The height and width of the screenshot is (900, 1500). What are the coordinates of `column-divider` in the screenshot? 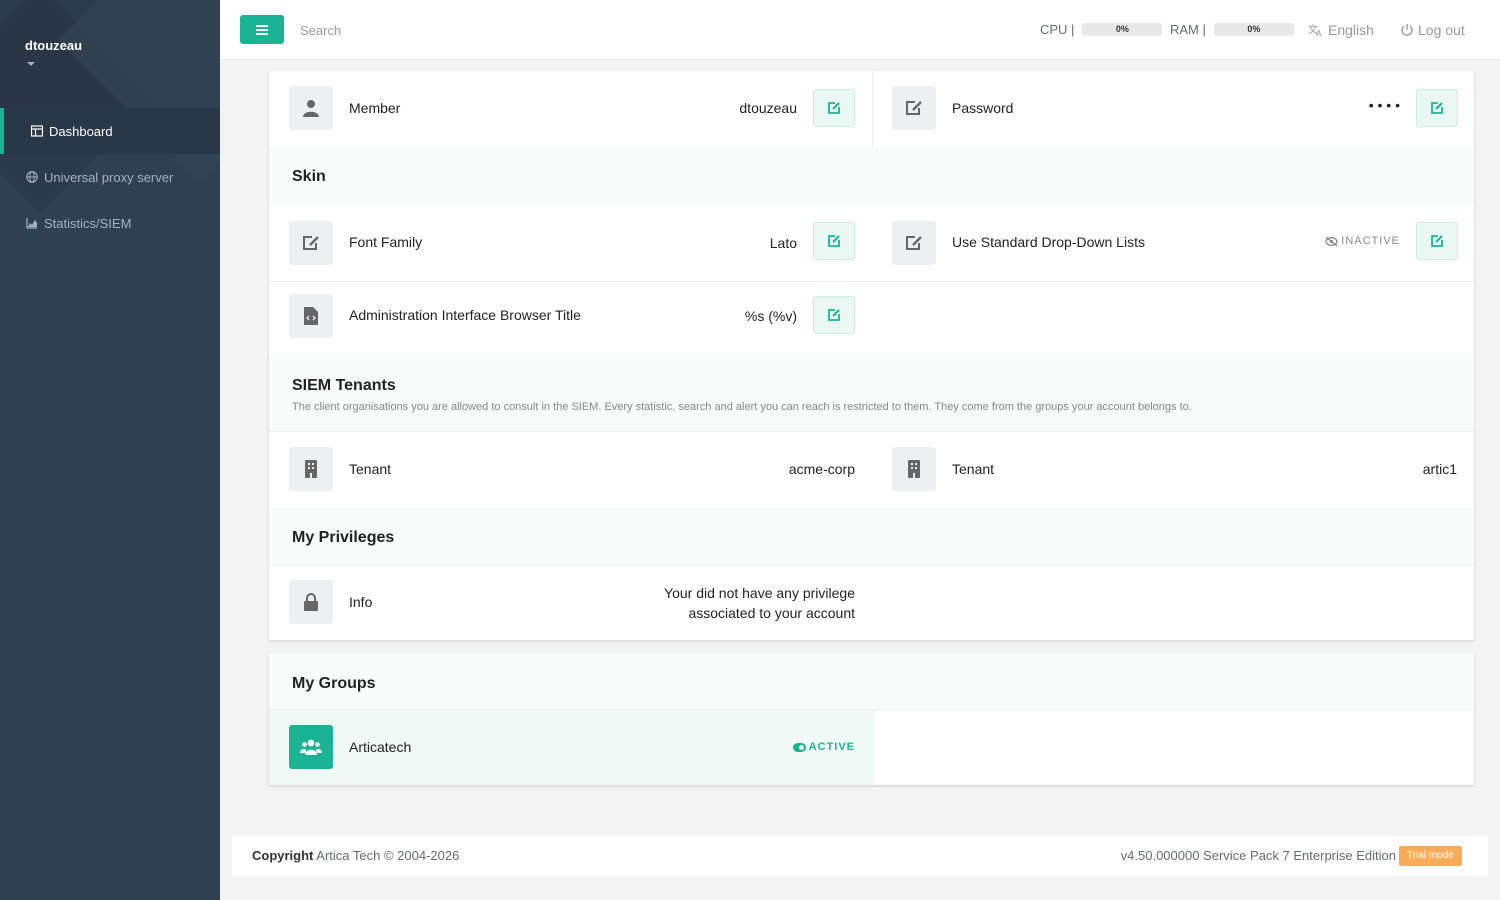 It's located at (872, 109).